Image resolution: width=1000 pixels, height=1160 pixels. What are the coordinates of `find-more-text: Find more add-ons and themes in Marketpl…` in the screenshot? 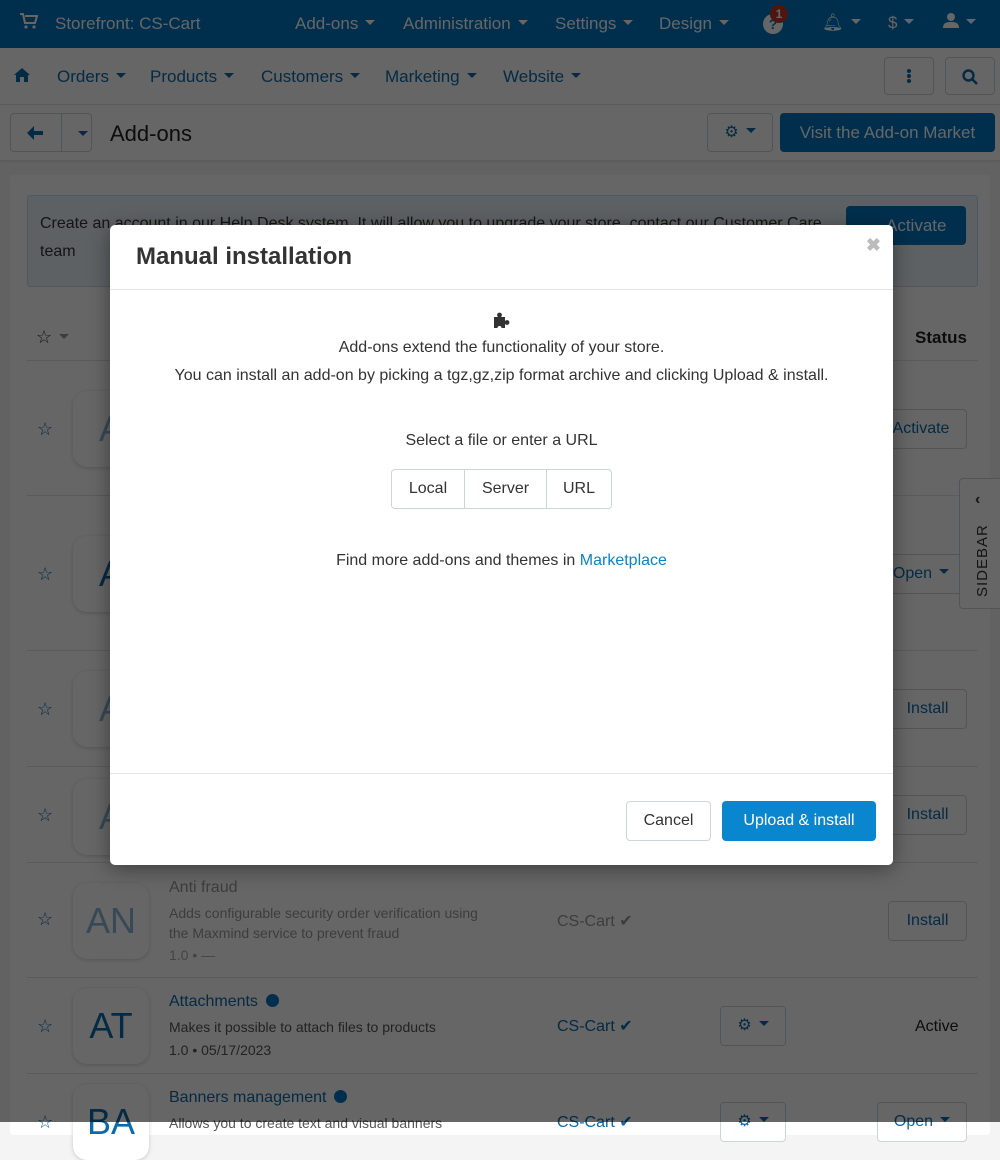 It's located at (501, 561).